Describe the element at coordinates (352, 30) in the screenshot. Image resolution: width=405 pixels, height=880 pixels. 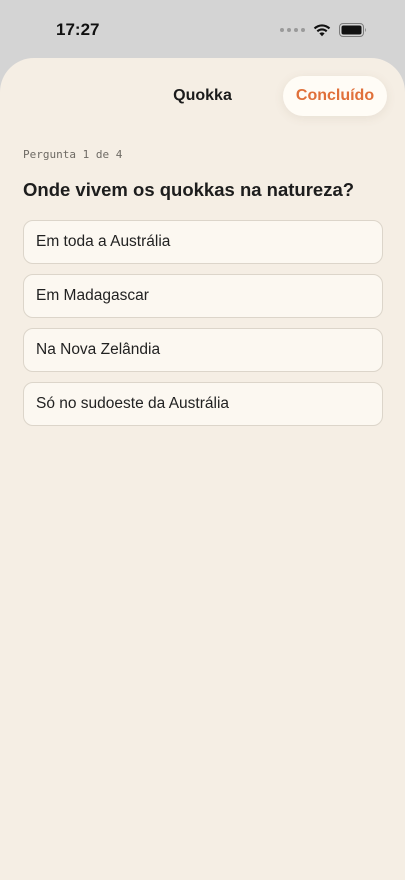
I see `battery-icon` at that location.